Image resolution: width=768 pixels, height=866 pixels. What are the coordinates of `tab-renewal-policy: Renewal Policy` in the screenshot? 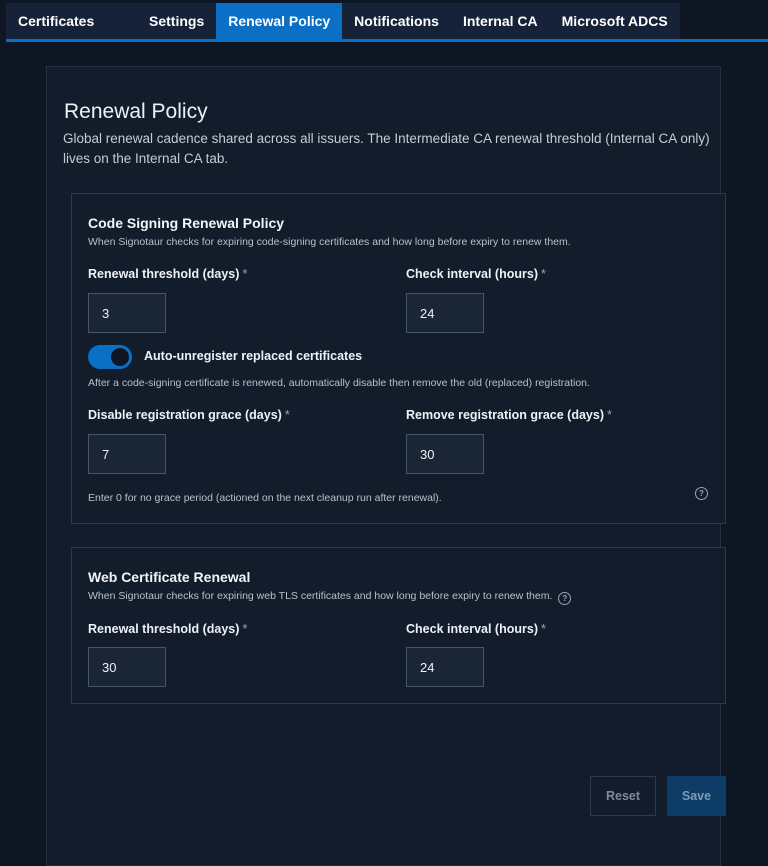 It's located at (279, 21).